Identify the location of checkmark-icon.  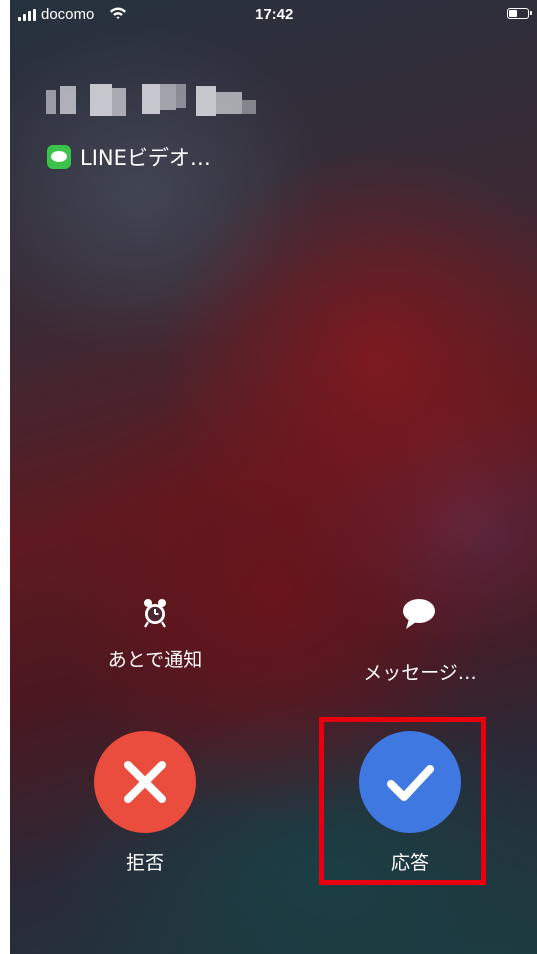
(410, 783).